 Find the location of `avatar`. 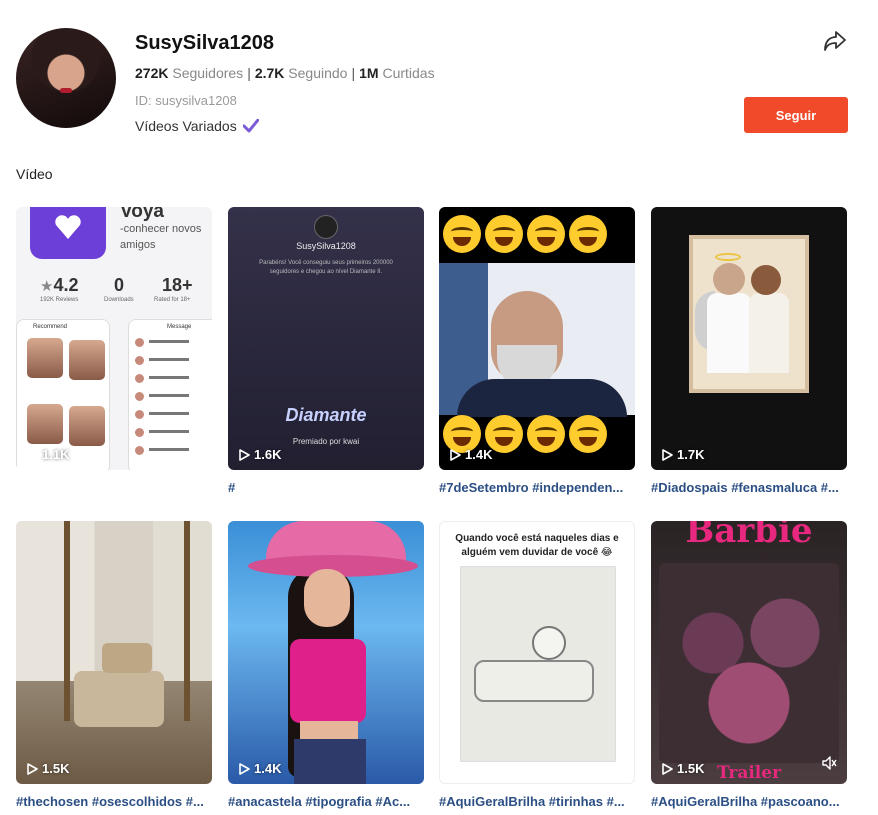

avatar is located at coordinates (66, 78).